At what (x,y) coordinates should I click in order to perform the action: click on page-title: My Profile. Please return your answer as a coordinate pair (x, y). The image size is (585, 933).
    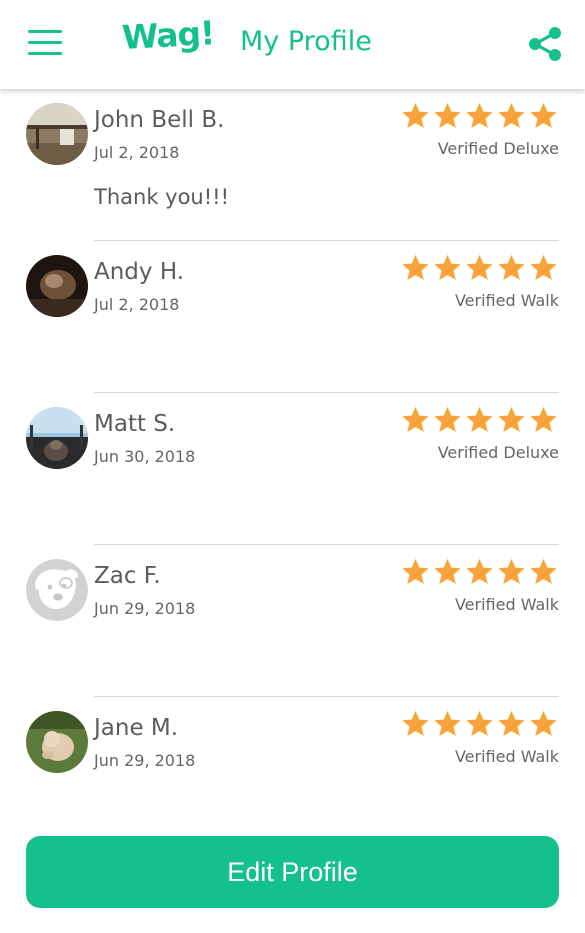
    Looking at the image, I should click on (306, 41).